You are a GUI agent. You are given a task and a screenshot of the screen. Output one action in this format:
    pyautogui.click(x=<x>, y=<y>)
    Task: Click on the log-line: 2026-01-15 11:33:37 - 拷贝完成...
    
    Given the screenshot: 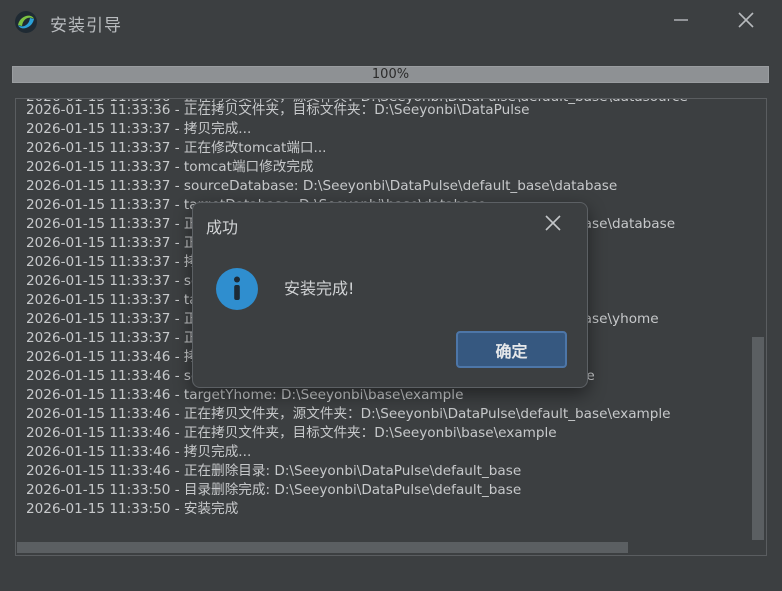 What is the action you would take?
    pyautogui.click(x=139, y=129)
    